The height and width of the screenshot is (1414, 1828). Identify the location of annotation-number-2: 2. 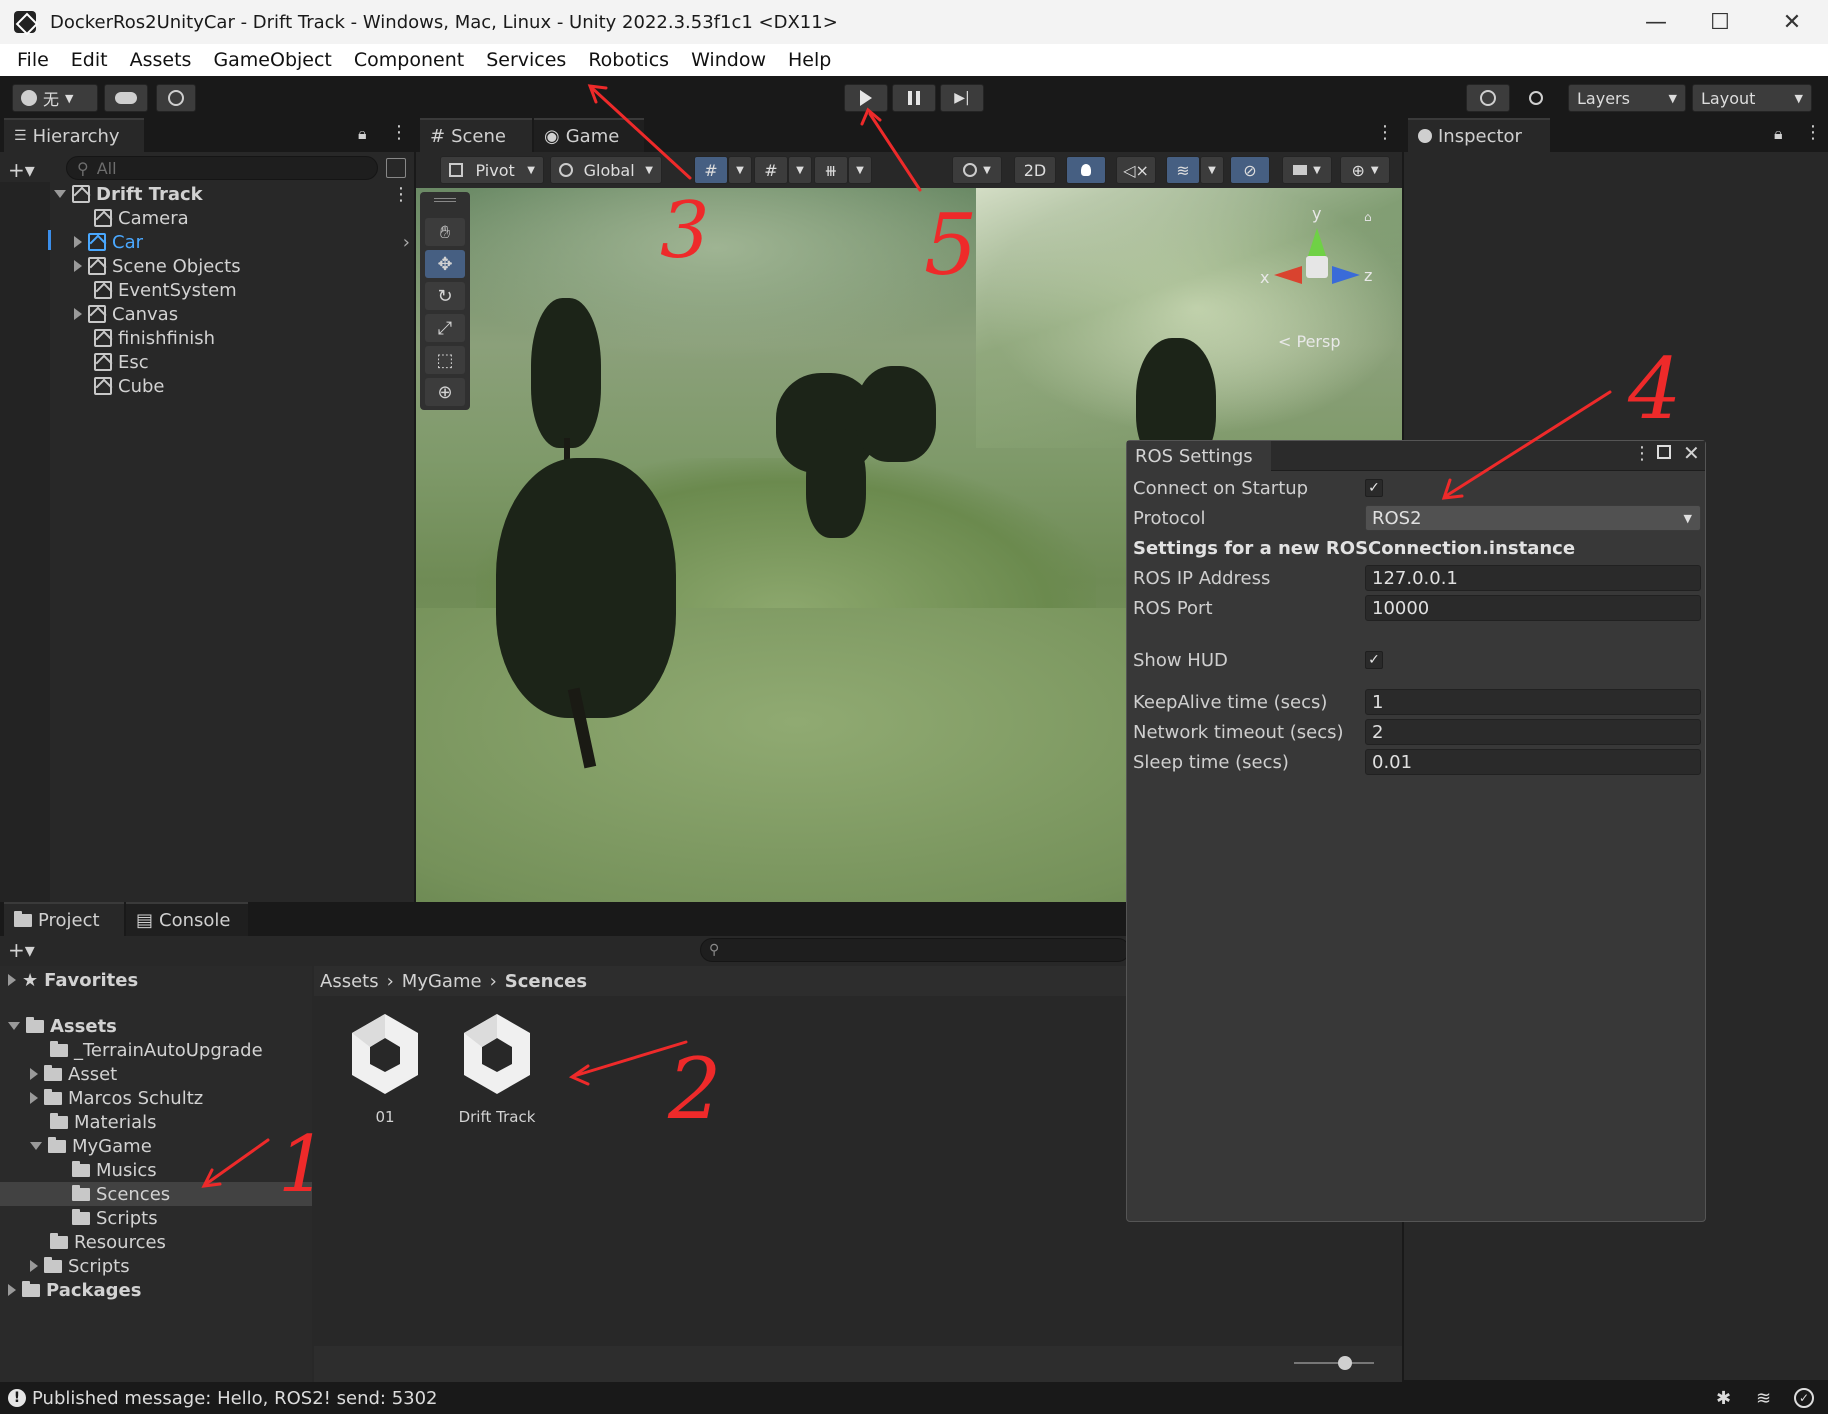
(695, 1089).